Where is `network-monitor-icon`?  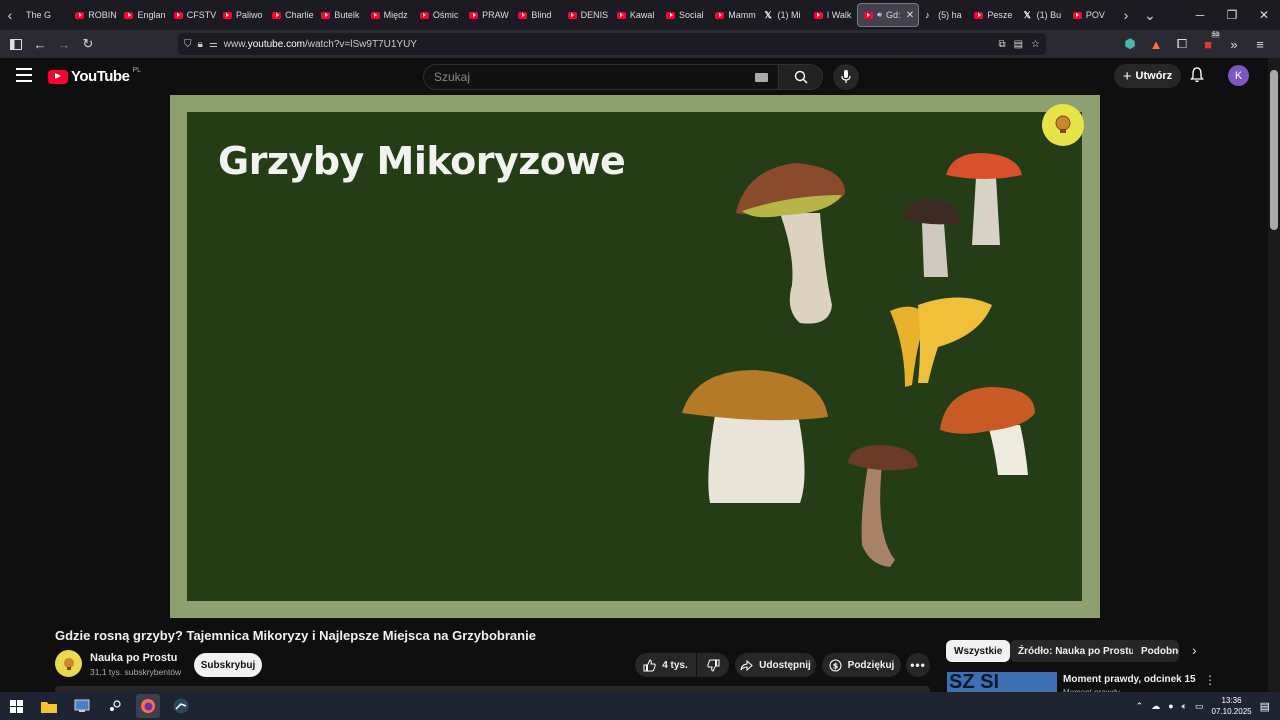
network-monitor-icon is located at coordinates (82, 706).